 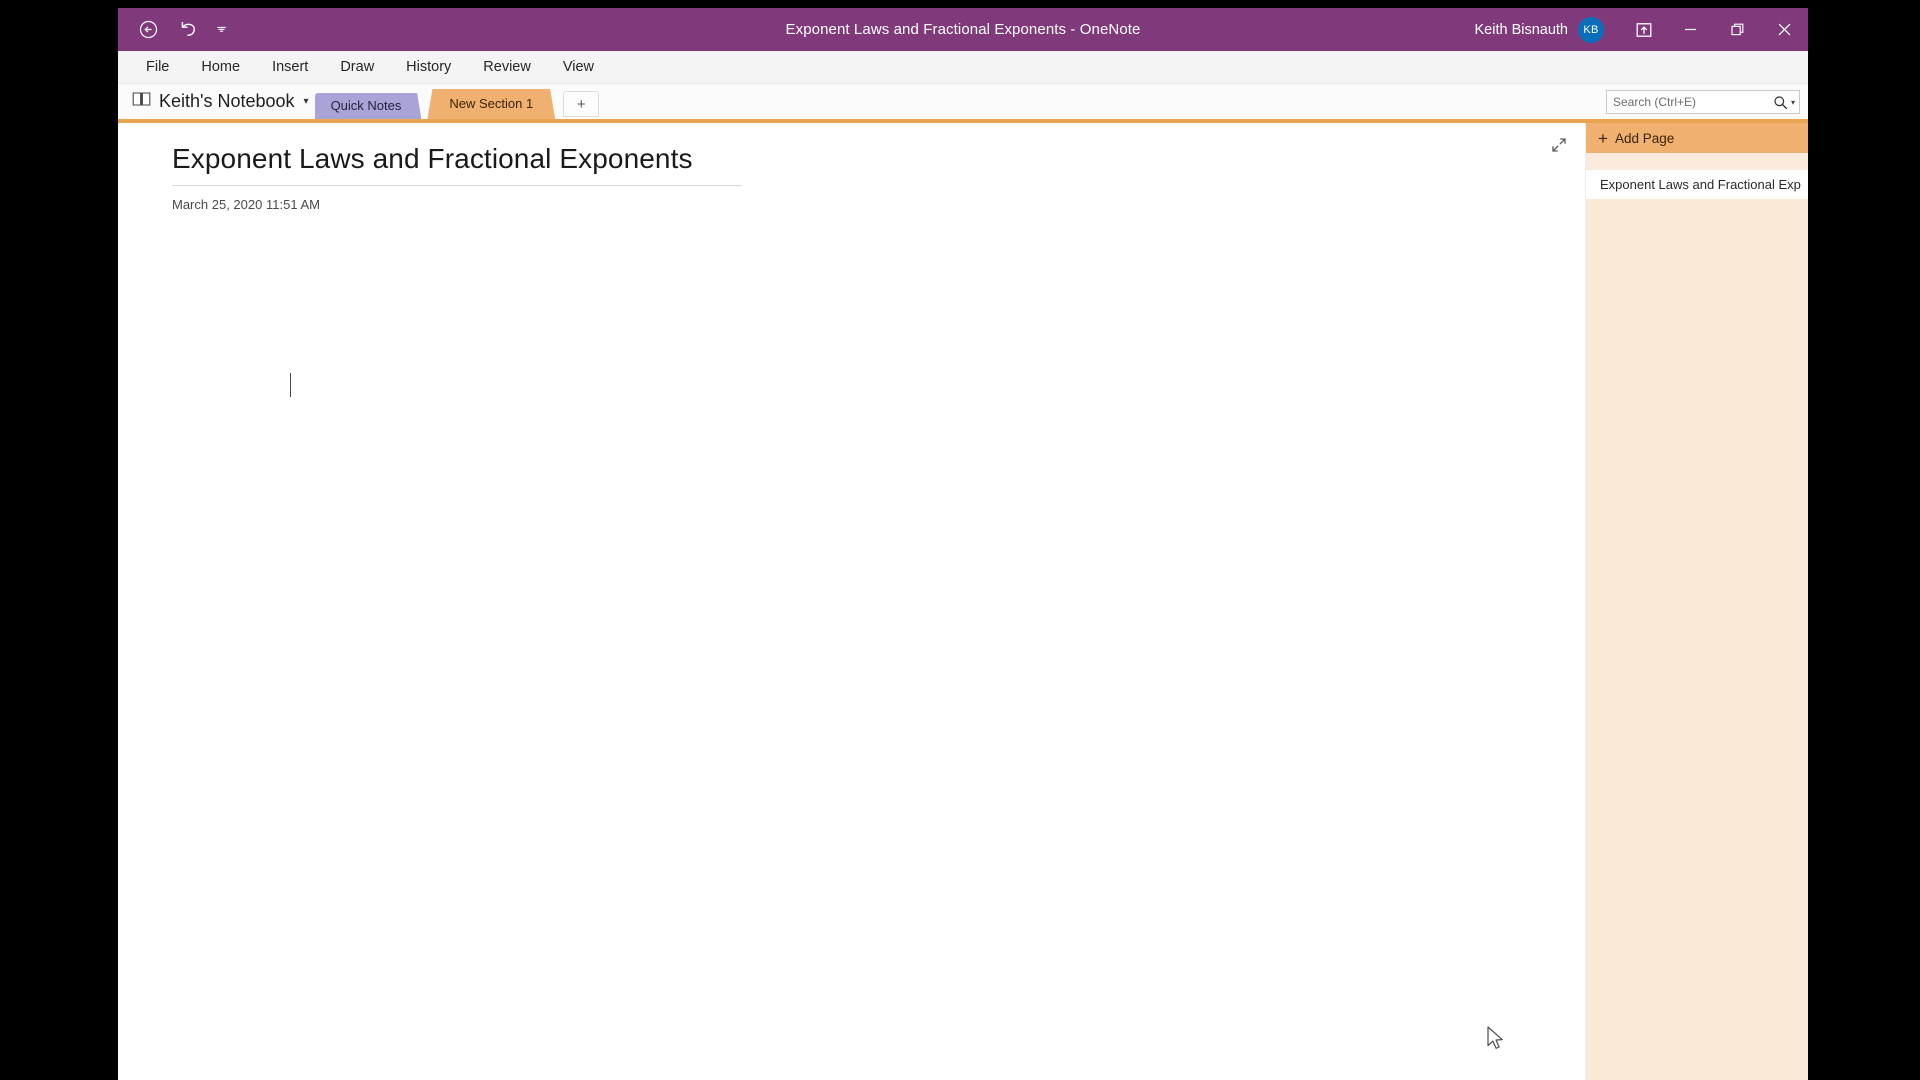 What do you see at coordinates (1697, 639) in the screenshot?
I see `page-list-empty-area` at bounding box center [1697, 639].